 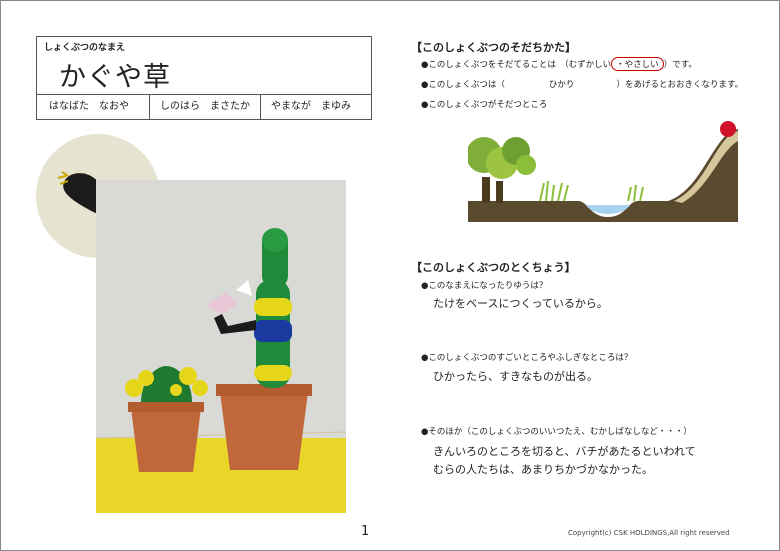 What do you see at coordinates (315, 107) in the screenshot?
I see `author-3: やまなが まゆみ` at bounding box center [315, 107].